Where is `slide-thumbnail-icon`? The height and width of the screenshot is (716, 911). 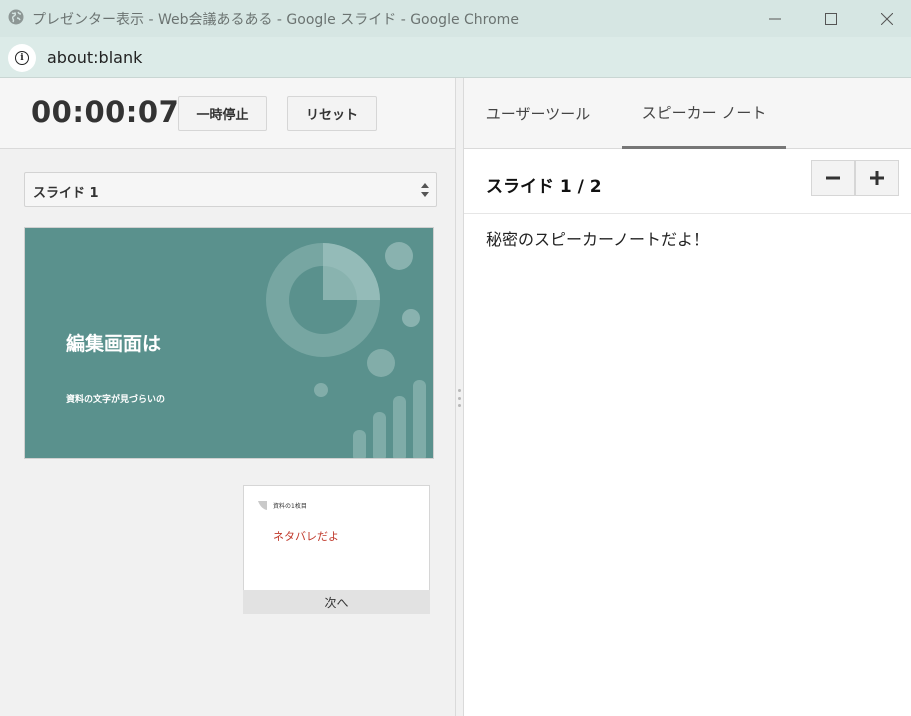
slide-thumbnail-icon is located at coordinates (262, 505).